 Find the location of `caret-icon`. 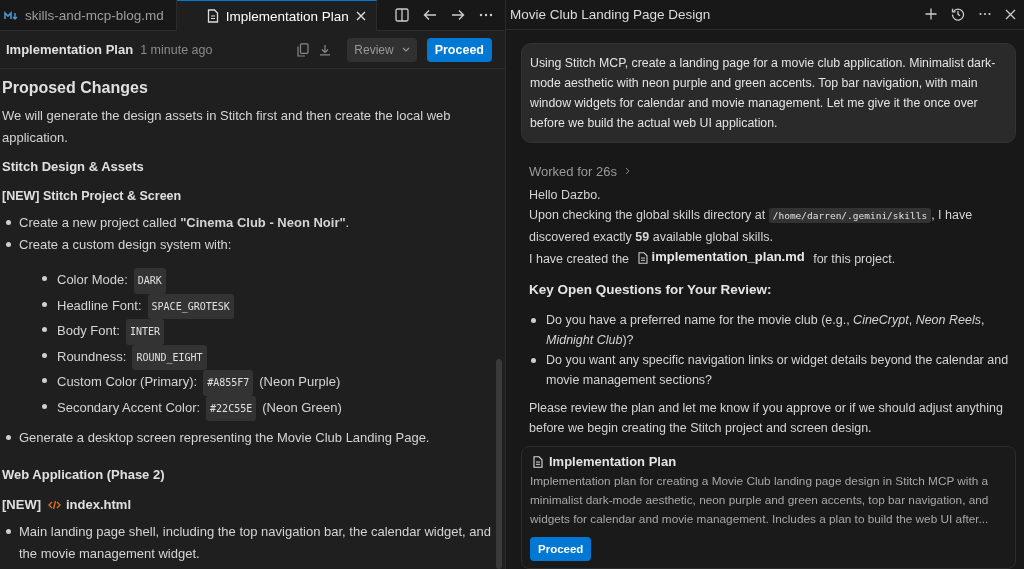

caret-icon is located at coordinates (405, 49).